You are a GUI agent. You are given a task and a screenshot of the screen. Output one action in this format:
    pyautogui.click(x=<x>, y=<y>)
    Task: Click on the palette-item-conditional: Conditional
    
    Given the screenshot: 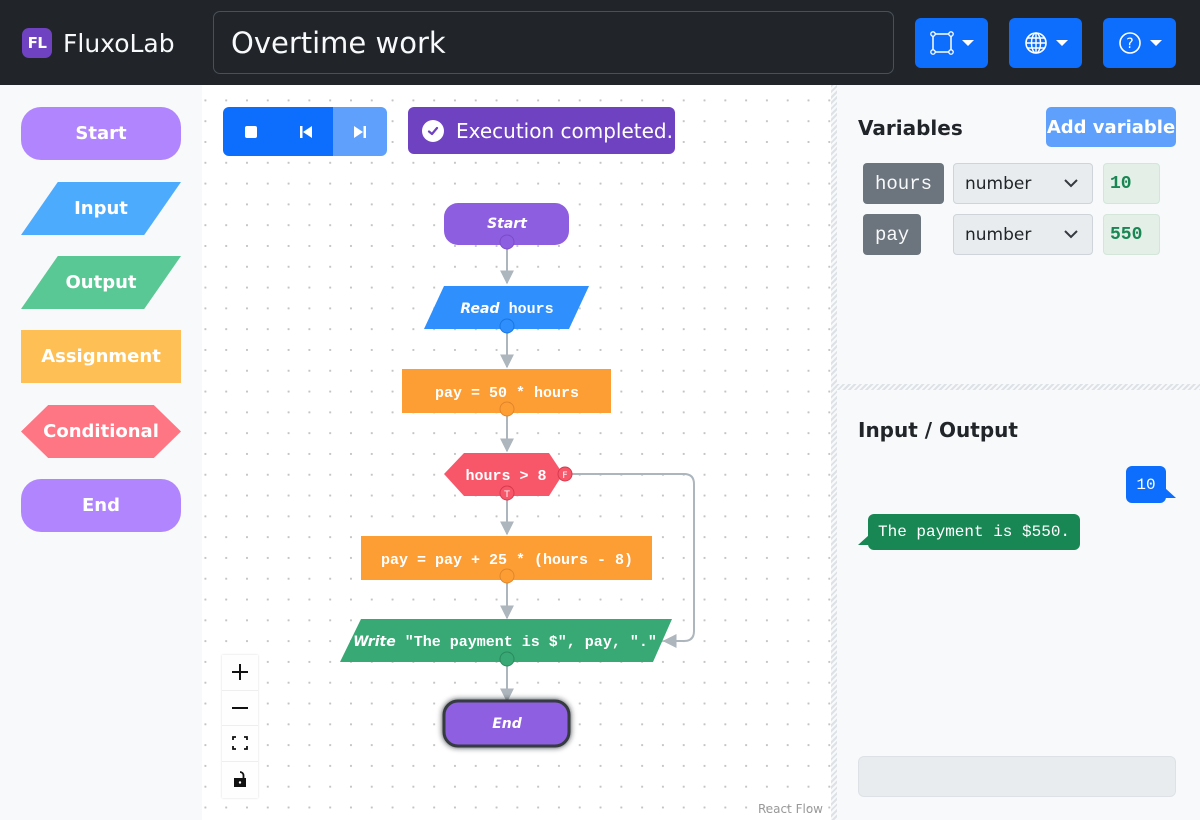 What is the action you would take?
    pyautogui.click(x=101, y=431)
    